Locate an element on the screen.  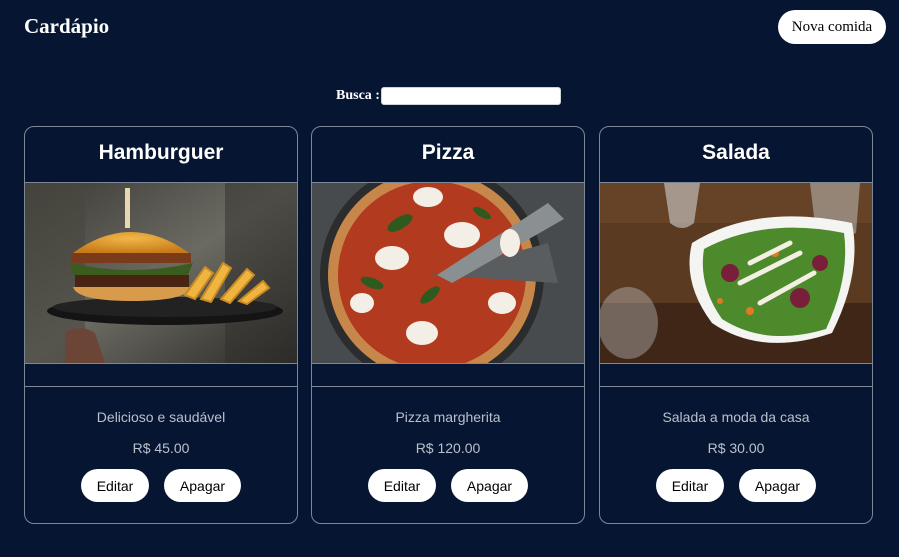
search-bar: Busca : is located at coordinates (448, 96).